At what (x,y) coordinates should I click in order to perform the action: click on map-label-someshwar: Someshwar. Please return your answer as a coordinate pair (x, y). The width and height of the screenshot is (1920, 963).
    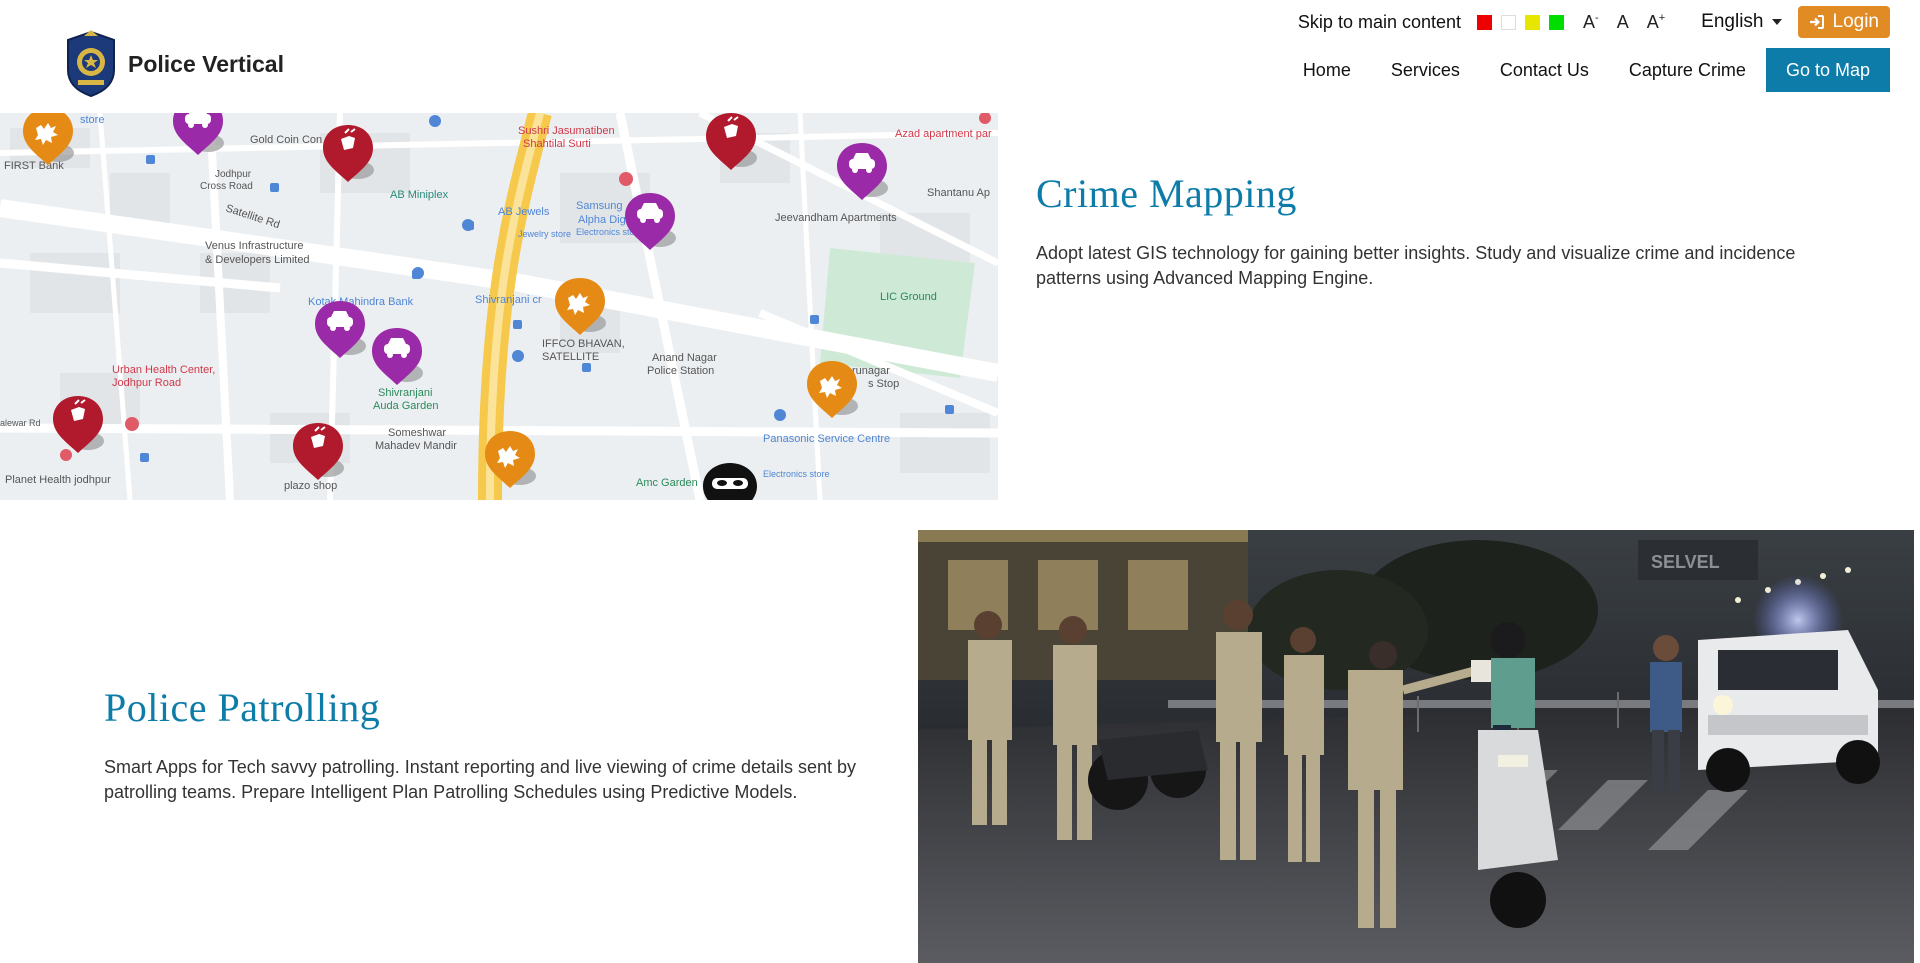
    Looking at the image, I should click on (417, 433).